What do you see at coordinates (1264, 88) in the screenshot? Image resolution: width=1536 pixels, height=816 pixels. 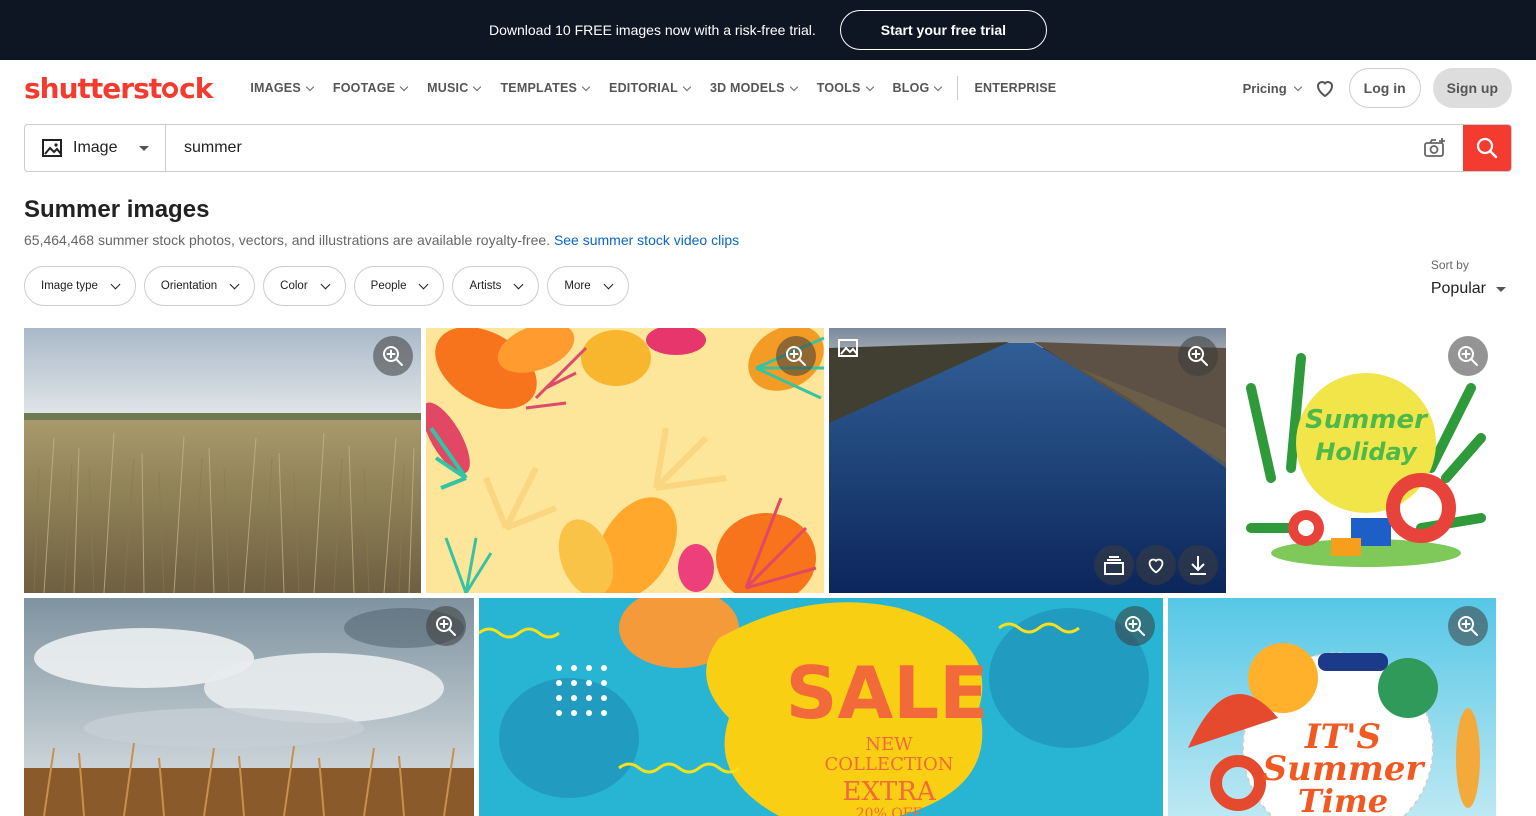 I see `pricing-label: Pricing` at bounding box center [1264, 88].